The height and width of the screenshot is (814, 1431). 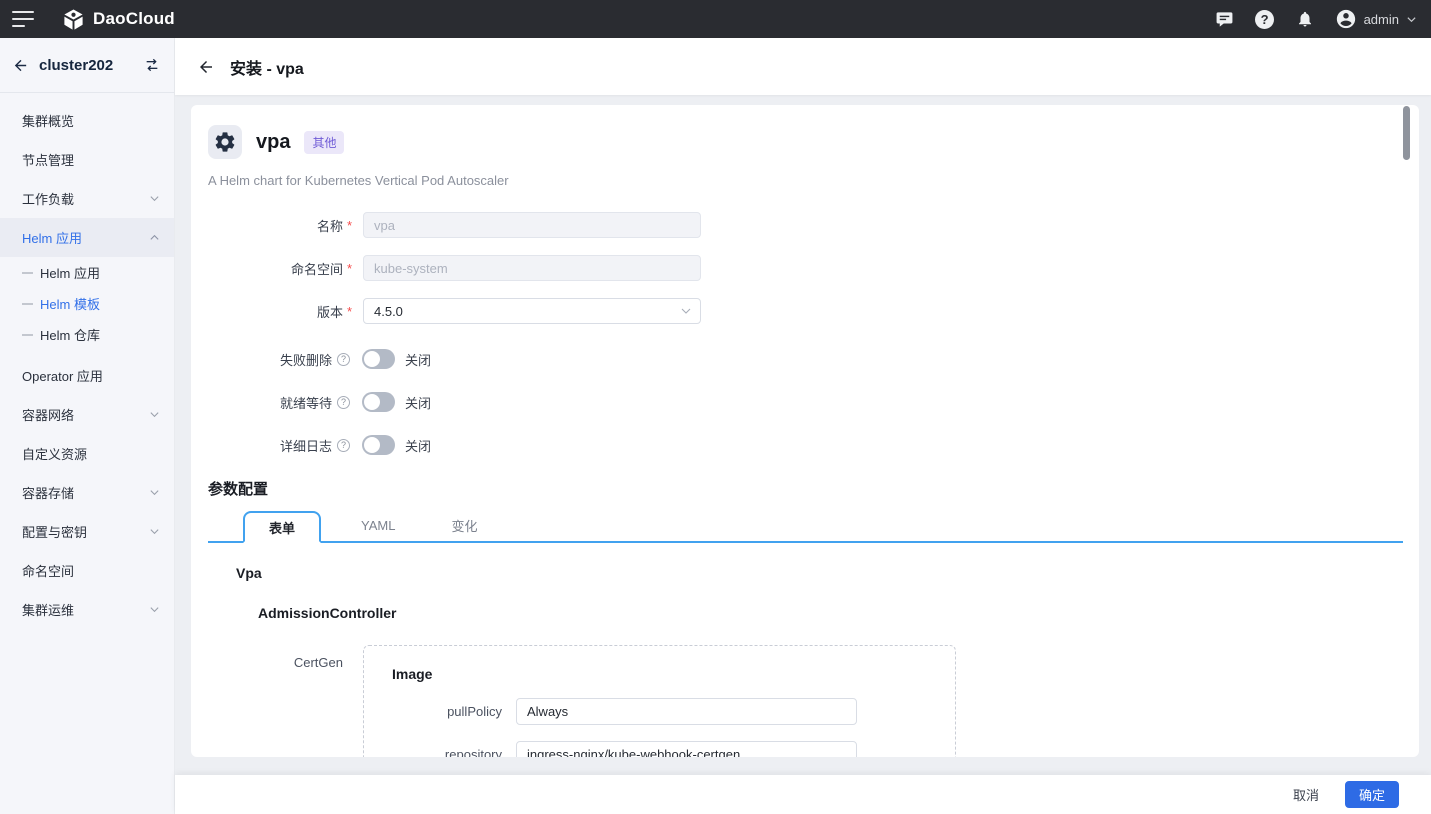 I want to click on user-menu: admin, so click(x=1376, y=19).